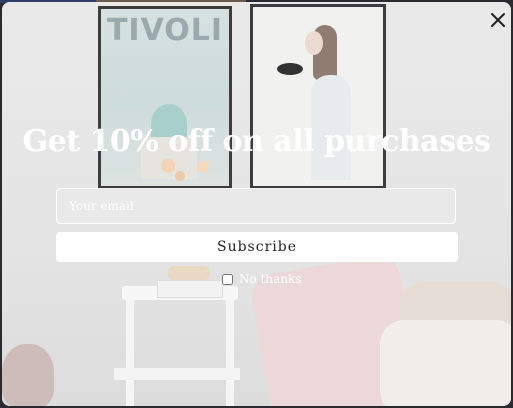  Describe the element at coordinates (445, 363) in the screenshot. I see `knit-pillow` at that location.